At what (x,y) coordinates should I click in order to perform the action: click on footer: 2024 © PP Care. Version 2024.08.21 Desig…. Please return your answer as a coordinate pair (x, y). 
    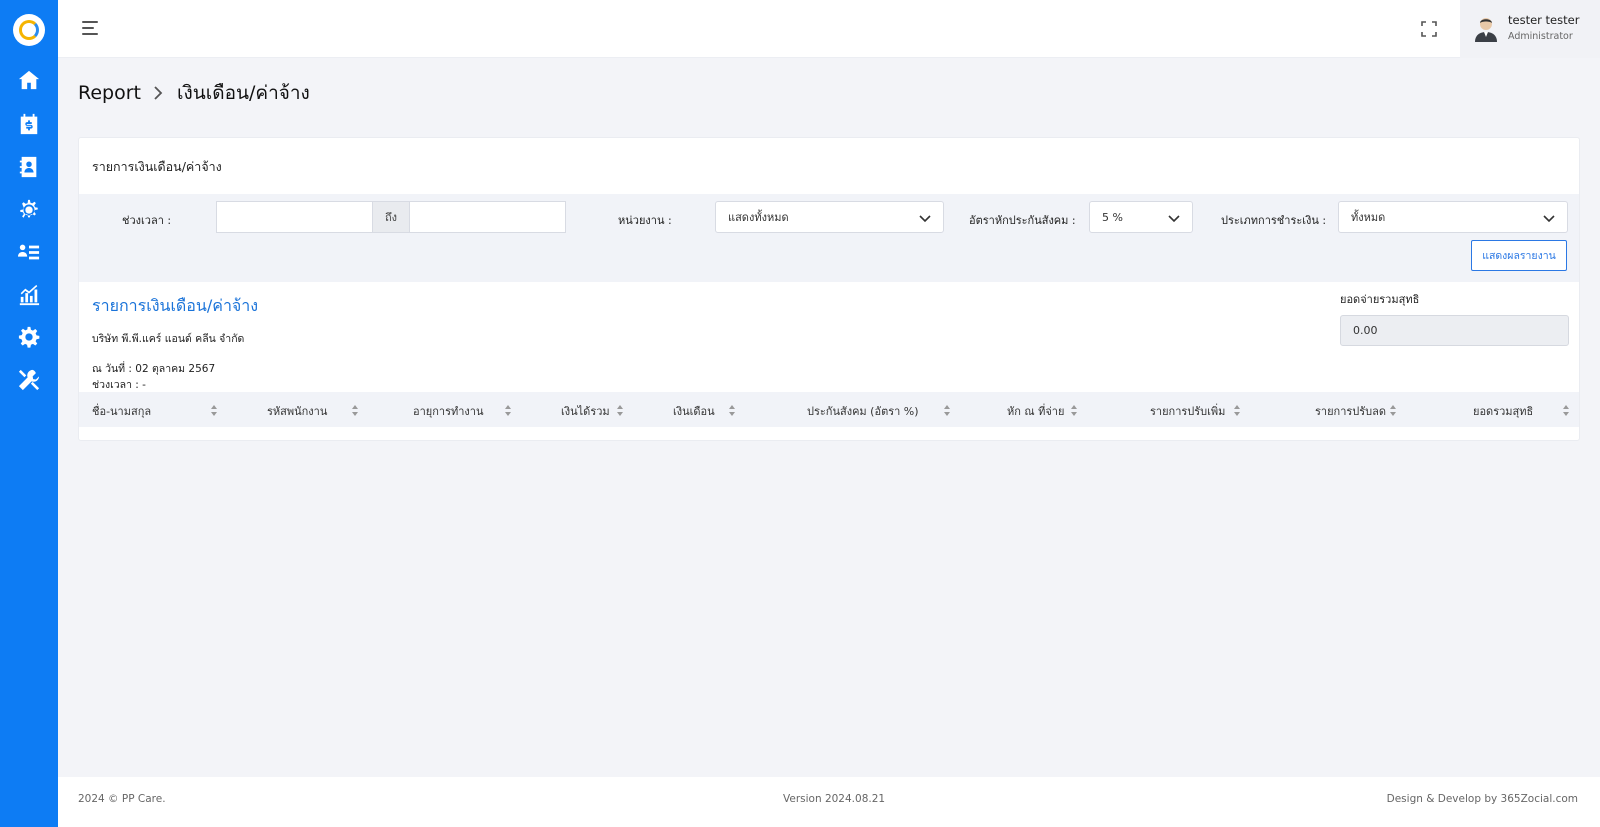
    Looking at the image, I should click on (829, 802).